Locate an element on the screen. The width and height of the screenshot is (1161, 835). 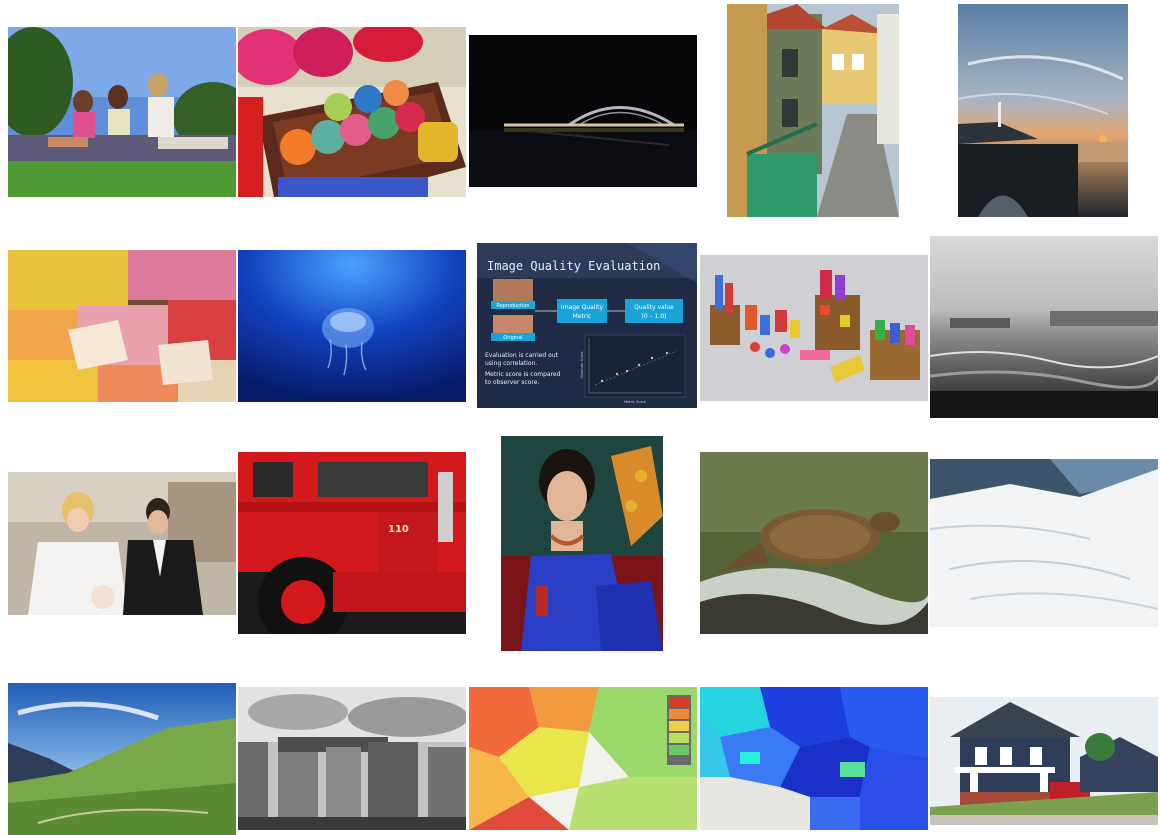
slide-box-quality-line1: Quality value is located at coordinates (654, 307).